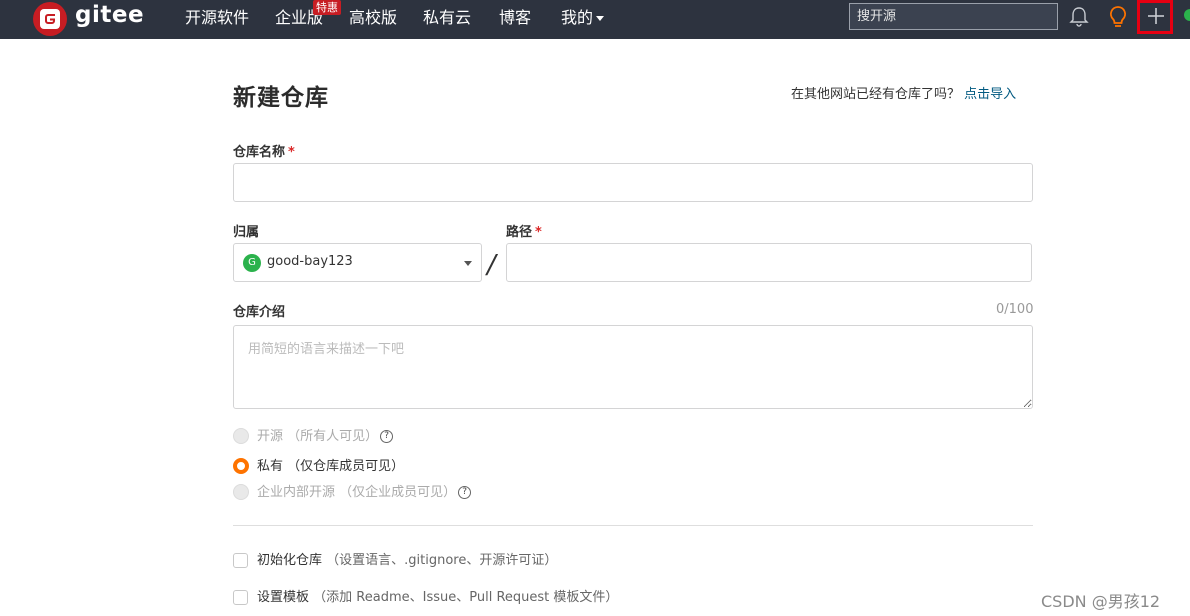  What do you see at coordinates (246, 232) in the screenshot?
I see `owner-label: 归属` at bounding box center [246, 232].